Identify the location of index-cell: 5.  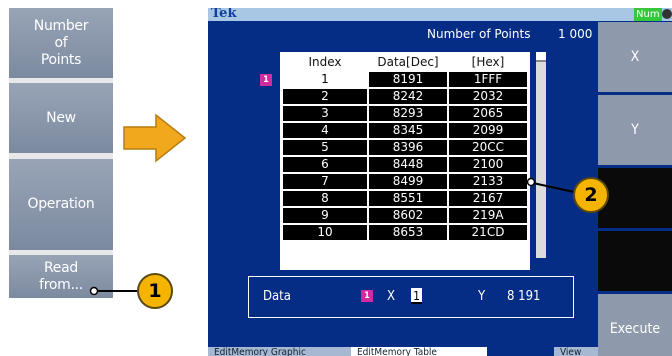
(325, 147).